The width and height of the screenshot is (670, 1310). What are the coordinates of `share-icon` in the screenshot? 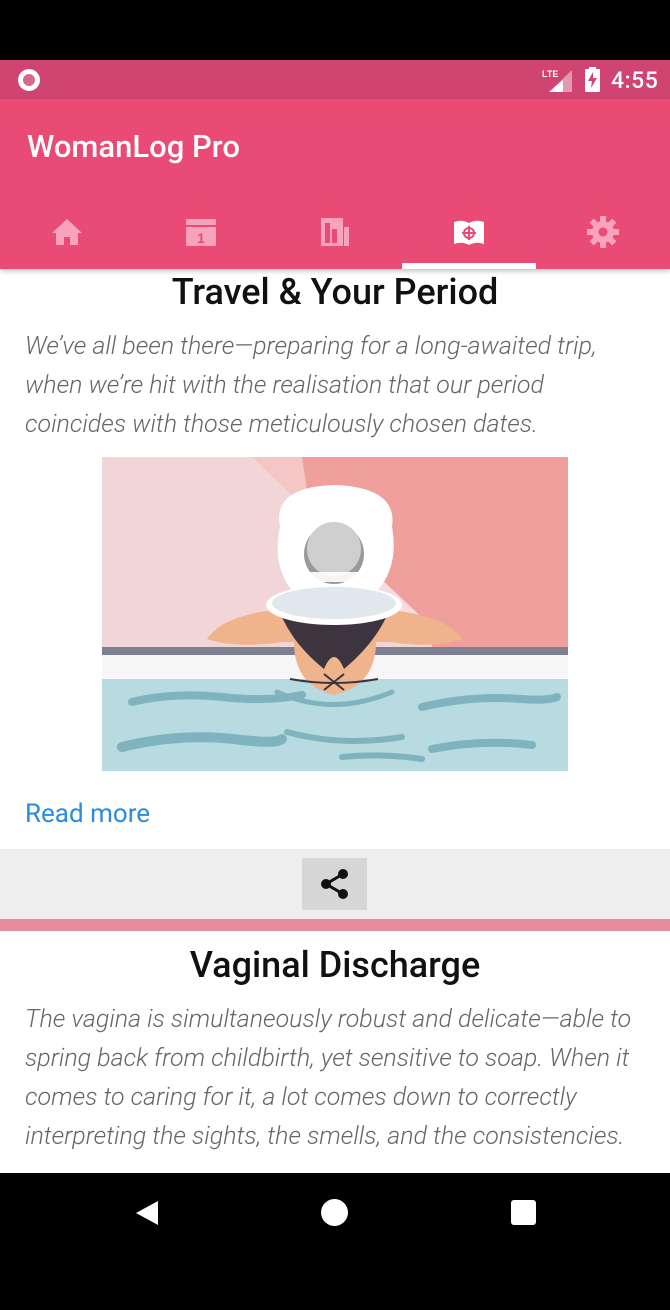 It's located at (334, 884).